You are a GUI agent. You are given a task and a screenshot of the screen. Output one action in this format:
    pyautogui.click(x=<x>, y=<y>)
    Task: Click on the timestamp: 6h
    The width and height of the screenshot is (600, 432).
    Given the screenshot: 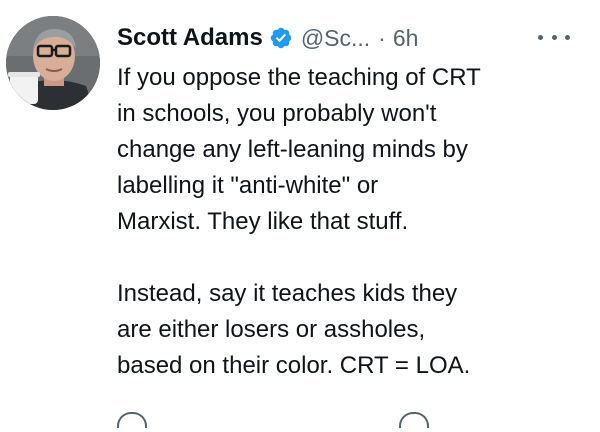 What is the action you would take?
    pyautogui.click(x=406, y=38)
    